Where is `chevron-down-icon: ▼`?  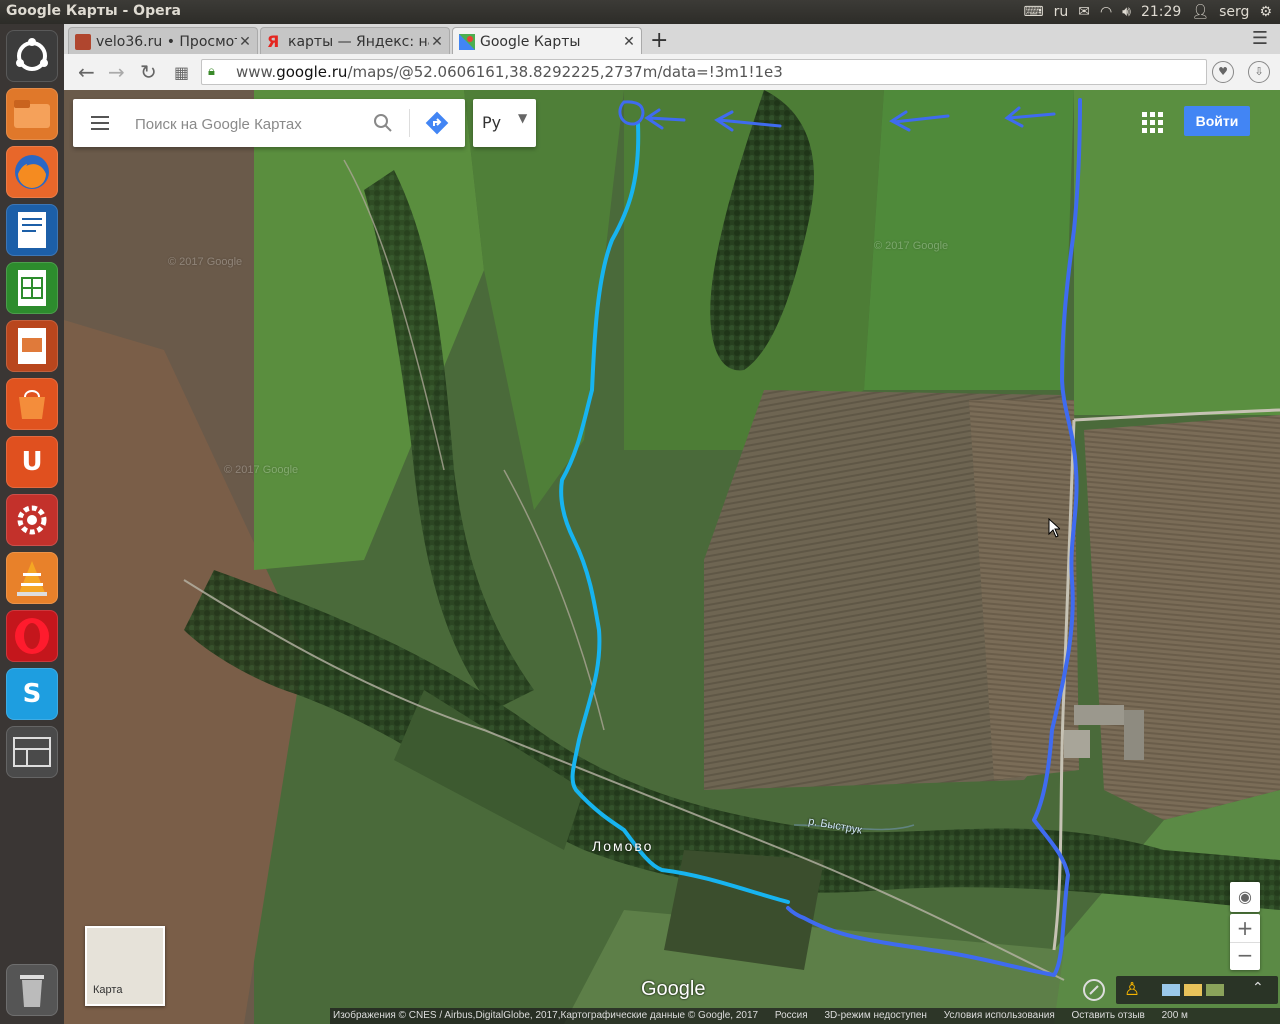 chevron-down-icon: ▼ is located at coordinates (523, 118).